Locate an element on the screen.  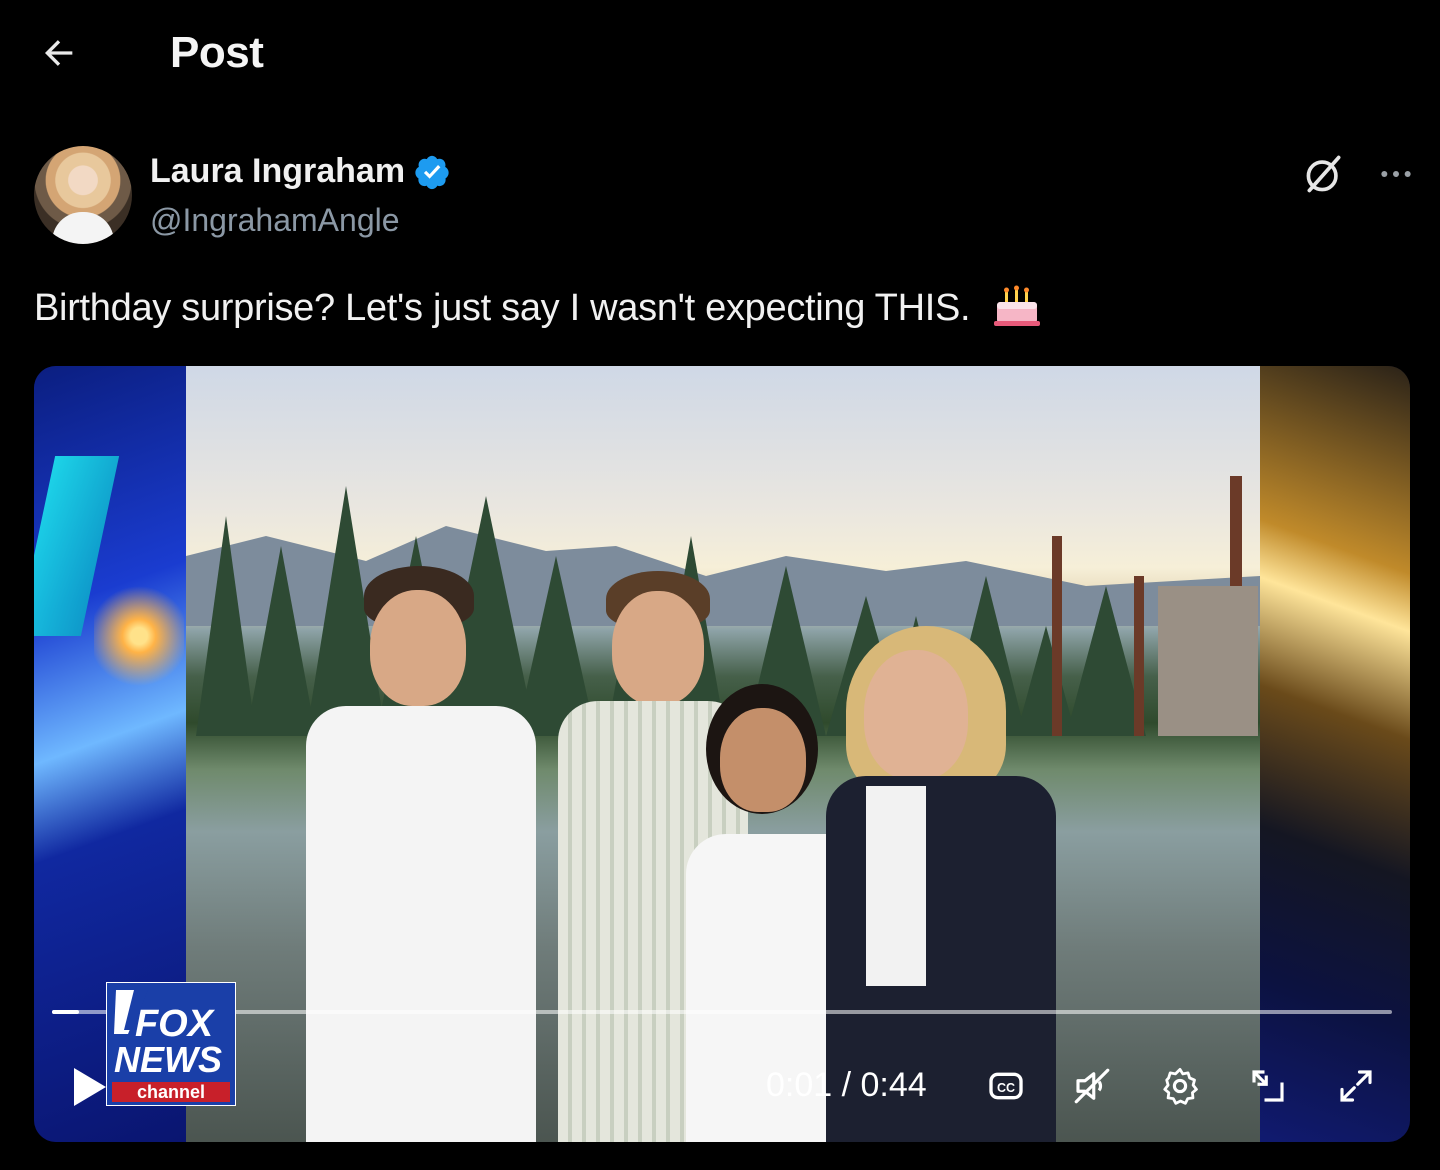
captions-button: CC is located at coordinates (1006, 1086).